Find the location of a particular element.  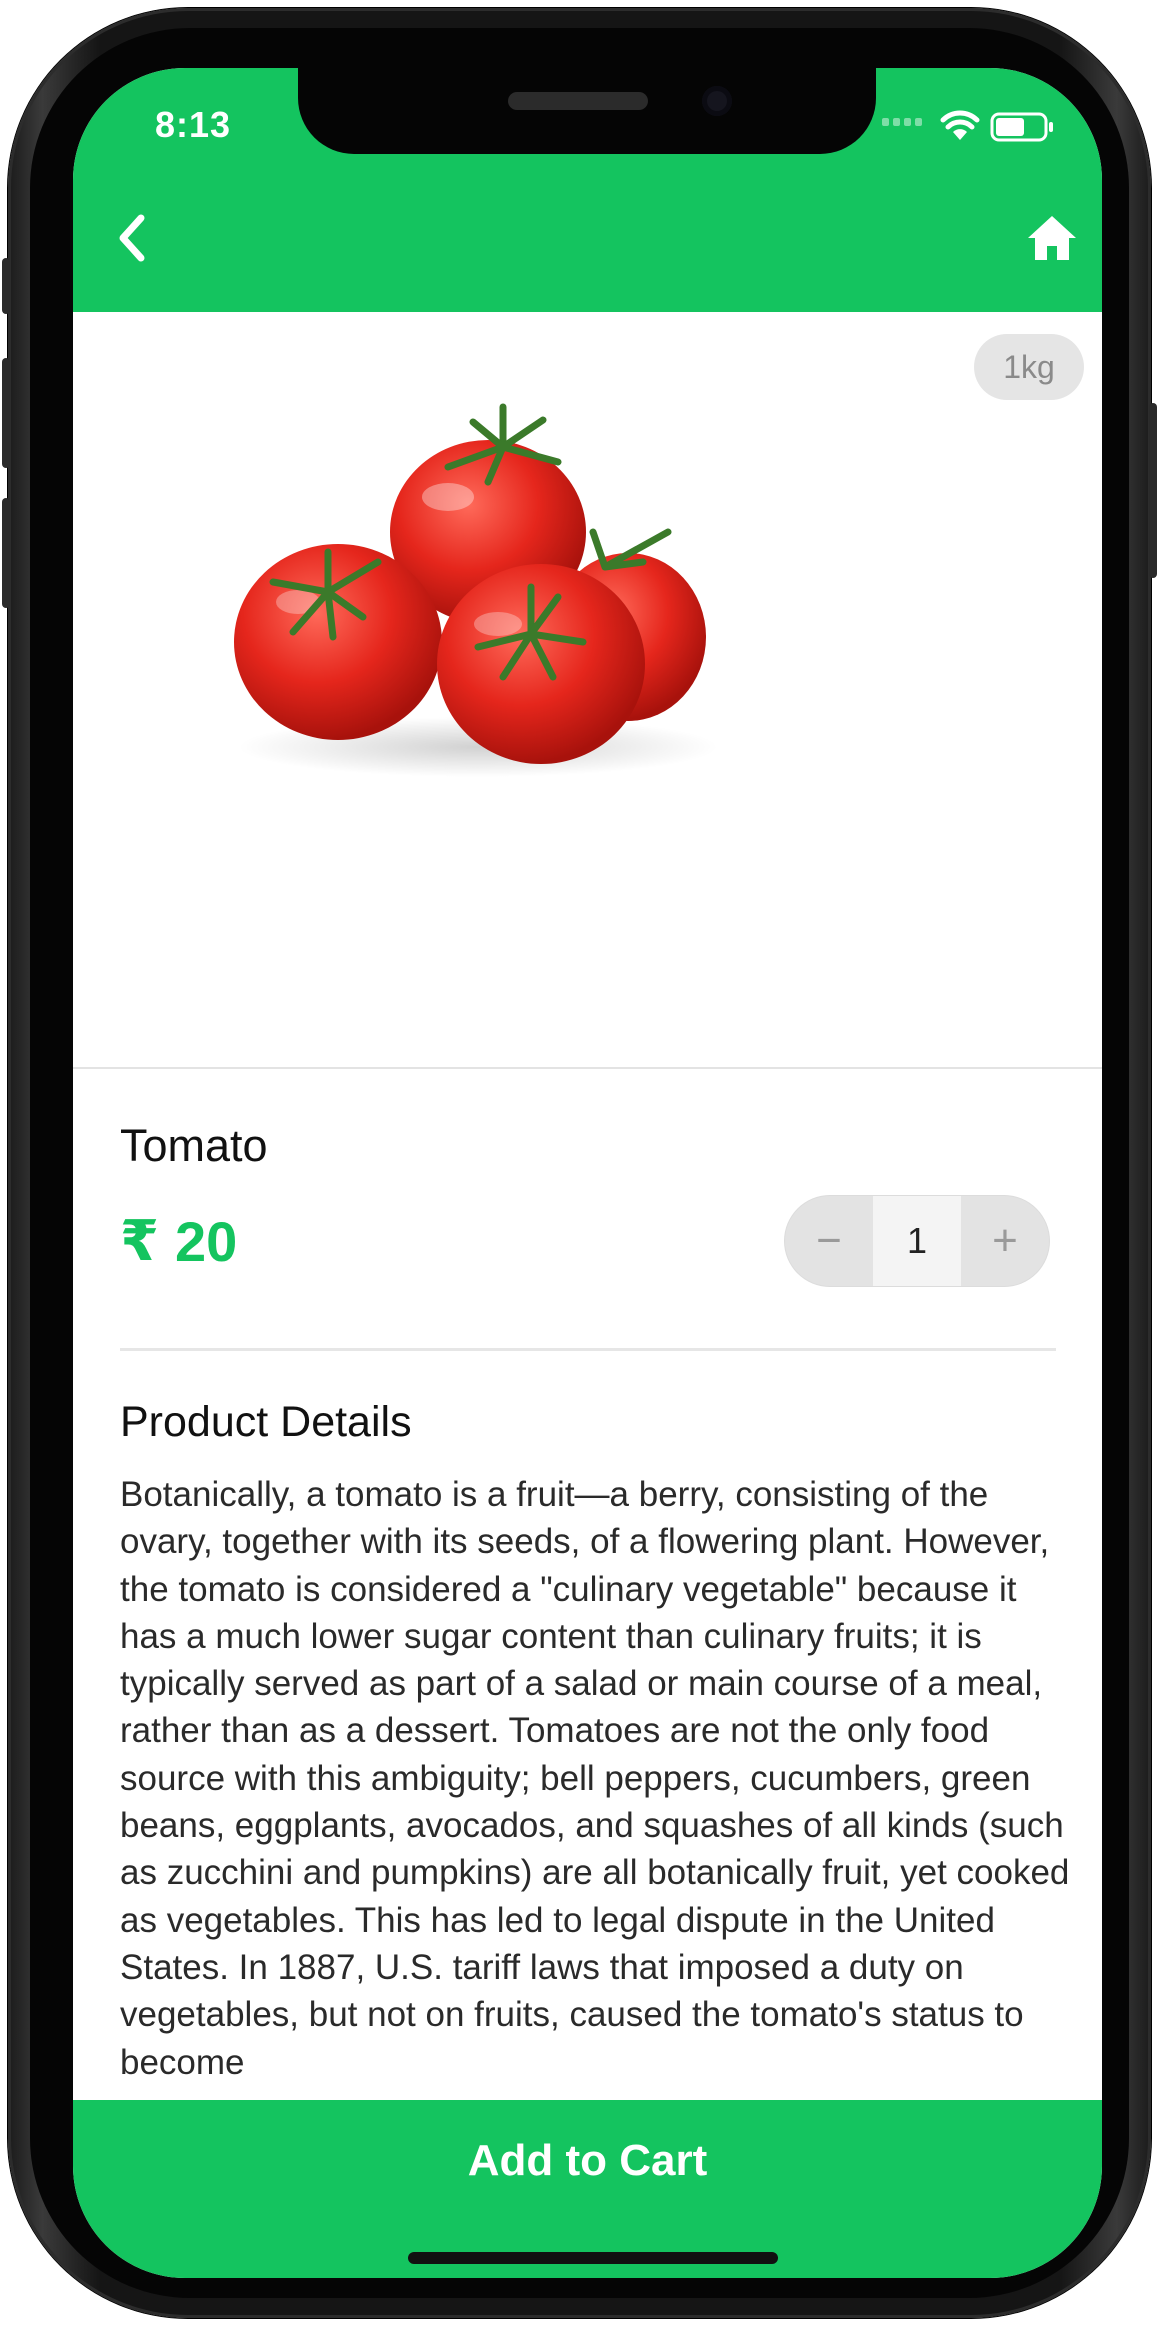

quantity-value: 1 is located at coordinates (917, 1241).